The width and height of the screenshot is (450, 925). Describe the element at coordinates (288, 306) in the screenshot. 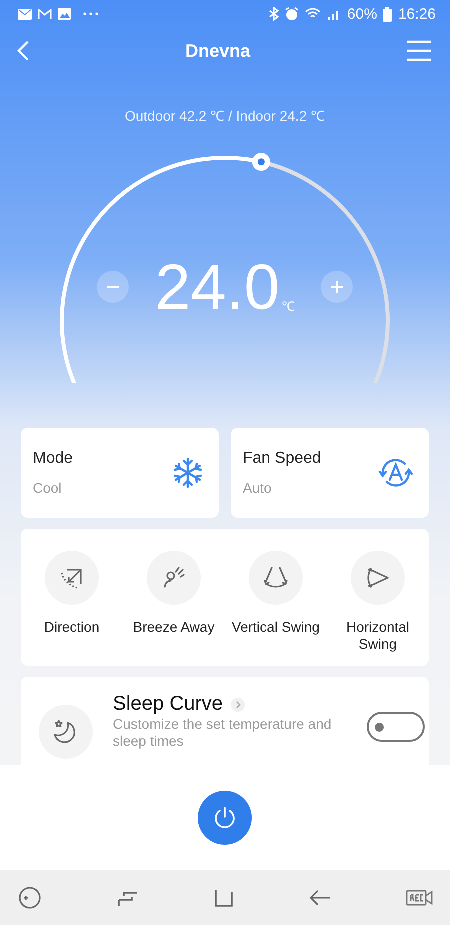

I see `temperature-unit: ℃` at that location.